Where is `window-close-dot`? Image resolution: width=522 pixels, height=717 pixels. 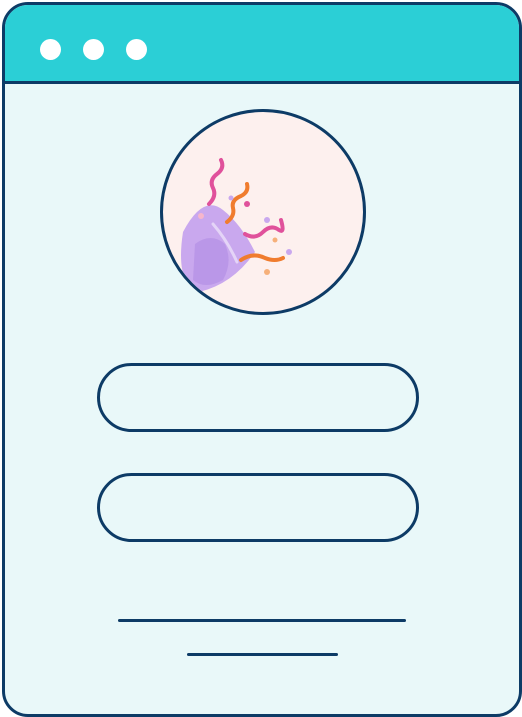
window-close-dot is located at coordinates (50, 49).